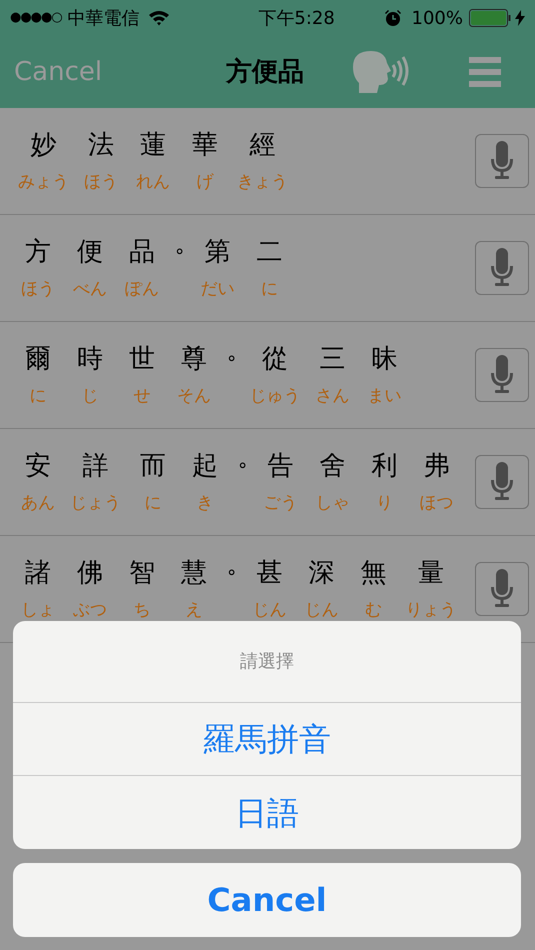  What do you see at coordinates (194, 359) in the screenshot?
I see `sutra-character: 尊` at bounding box center [194, 359].